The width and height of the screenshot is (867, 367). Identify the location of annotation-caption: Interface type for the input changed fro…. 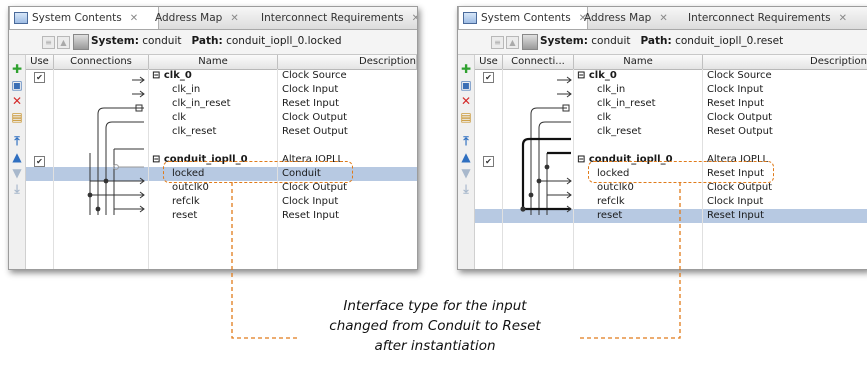
(435, 326).